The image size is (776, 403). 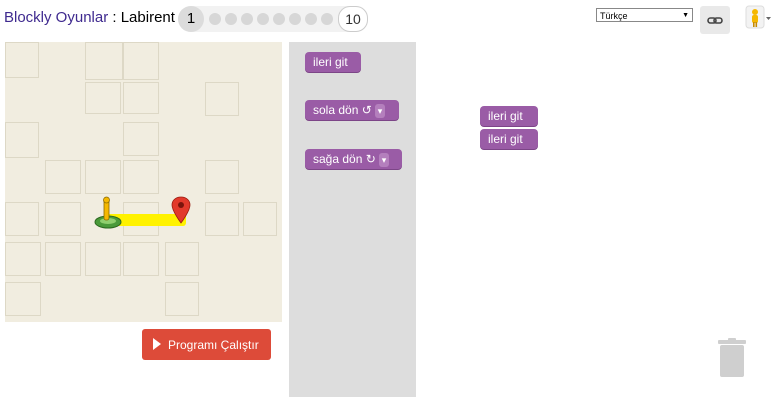 I want to click on header: Blockly Oyunlar : Labirent 1 10 Türkçe ▼, so click(x=388, y=20).